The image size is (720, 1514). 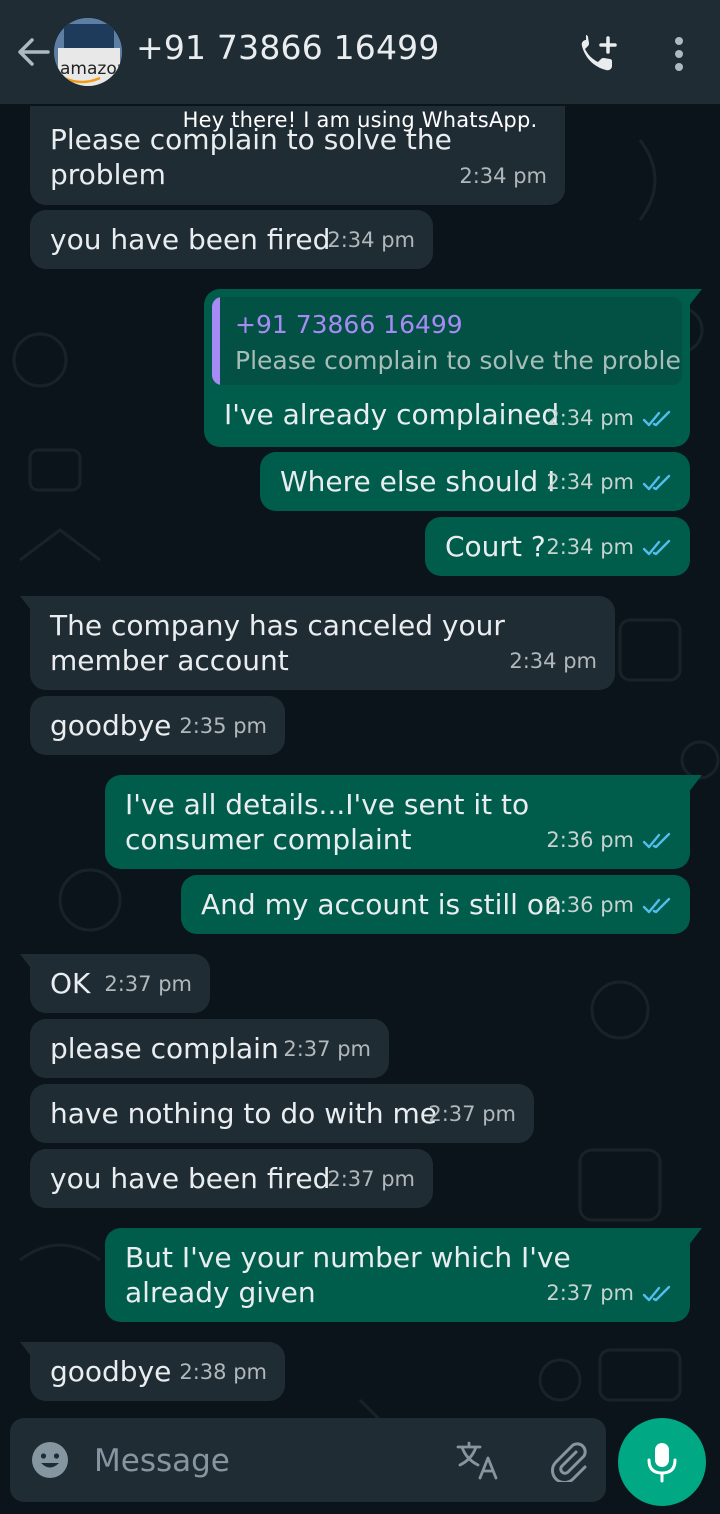 I want to click on back-button, so click(x=34, y=52).